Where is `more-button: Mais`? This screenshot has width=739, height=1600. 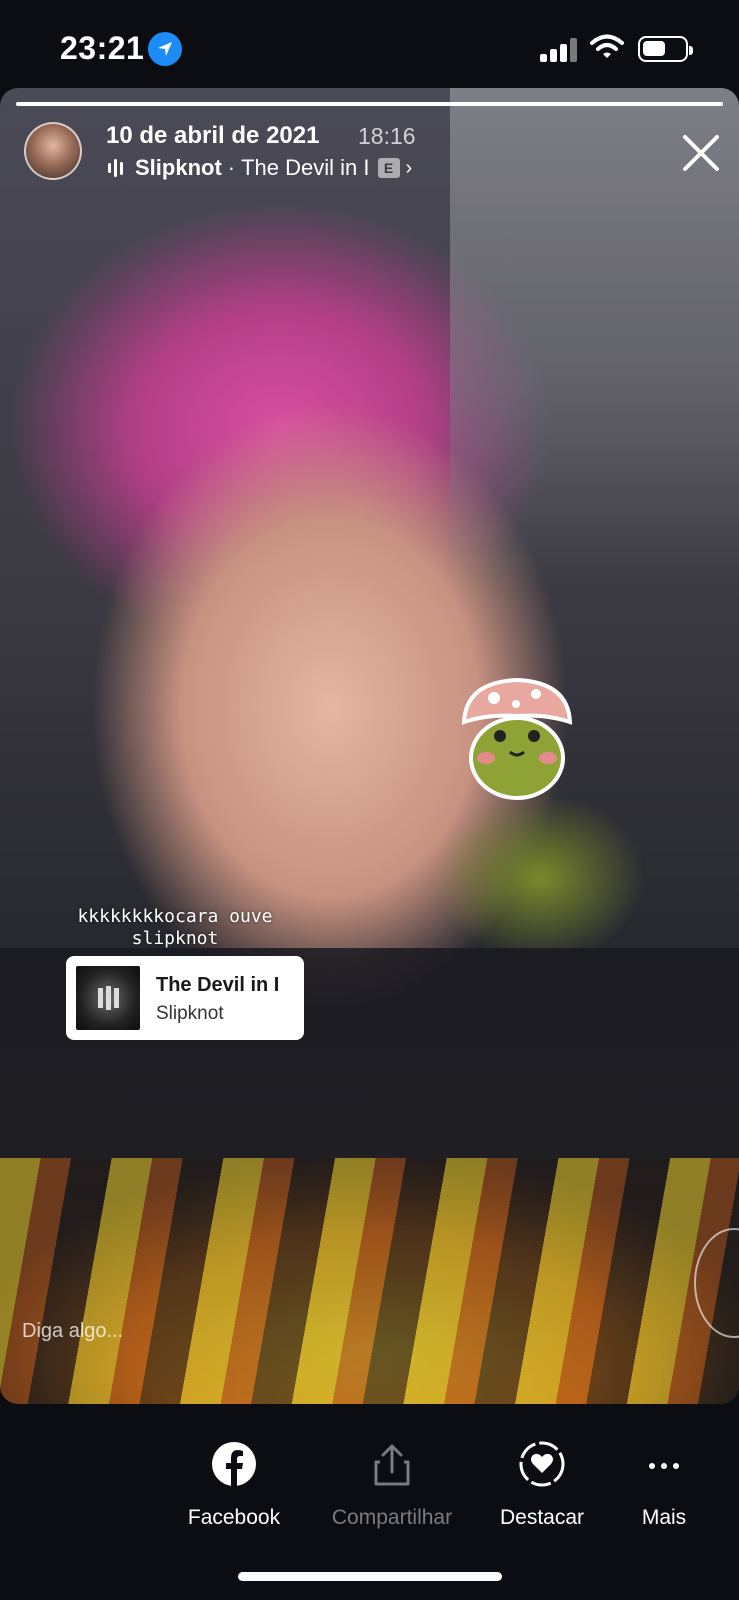
more-button: Mais is located at coordinates (664, 1485).